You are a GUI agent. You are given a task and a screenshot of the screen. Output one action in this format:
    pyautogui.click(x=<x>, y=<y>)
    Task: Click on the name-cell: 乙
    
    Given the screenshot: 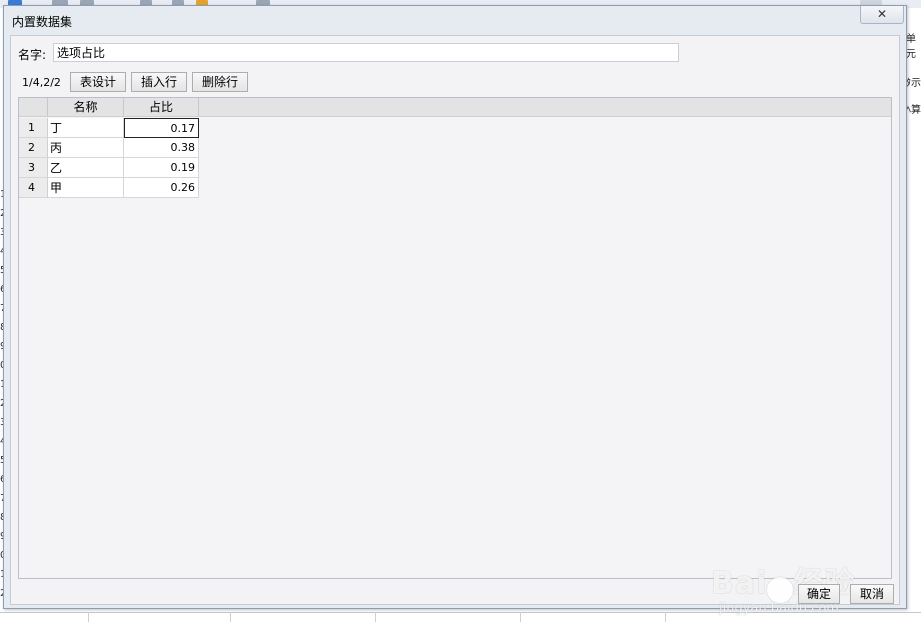 What is the action you would take?
    pyautogui.click(x=86, y=168)
    